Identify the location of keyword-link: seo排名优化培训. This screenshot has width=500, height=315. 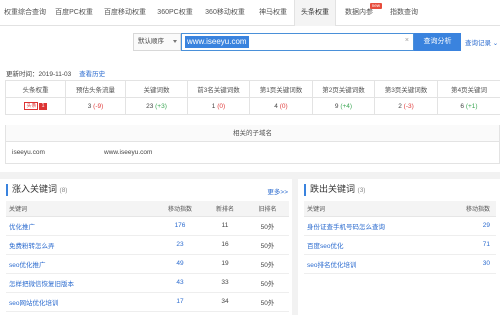
(374, 264).